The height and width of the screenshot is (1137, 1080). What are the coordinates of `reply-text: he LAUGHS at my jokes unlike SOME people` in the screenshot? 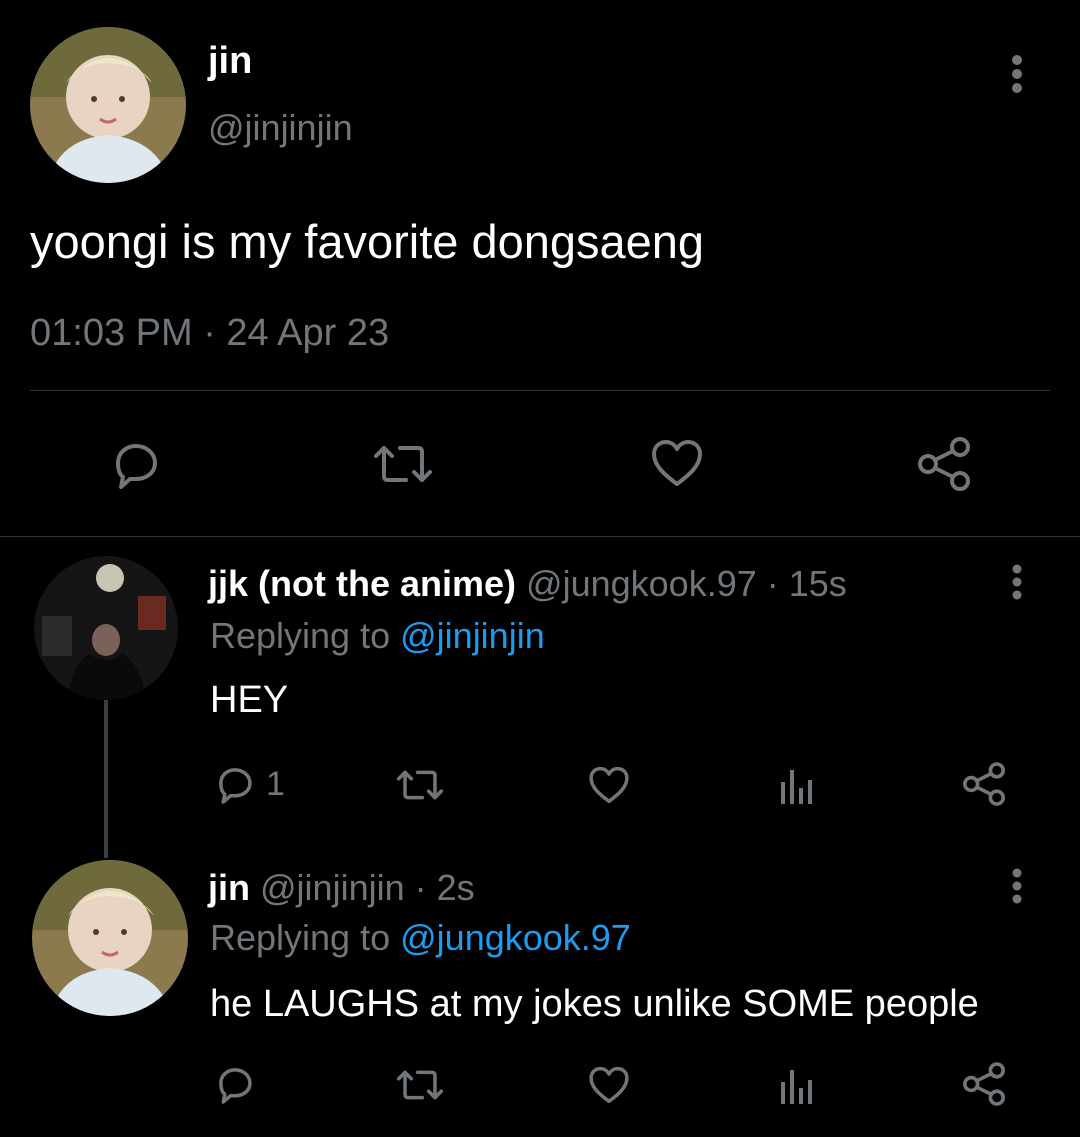 It's located at (594, 1004).